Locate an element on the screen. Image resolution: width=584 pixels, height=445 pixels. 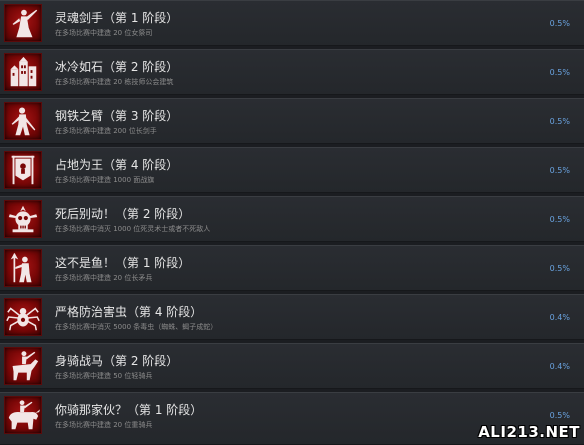
achievement-name: 死后别动！（第 2 阶段） is located at coordinates (123, 214).